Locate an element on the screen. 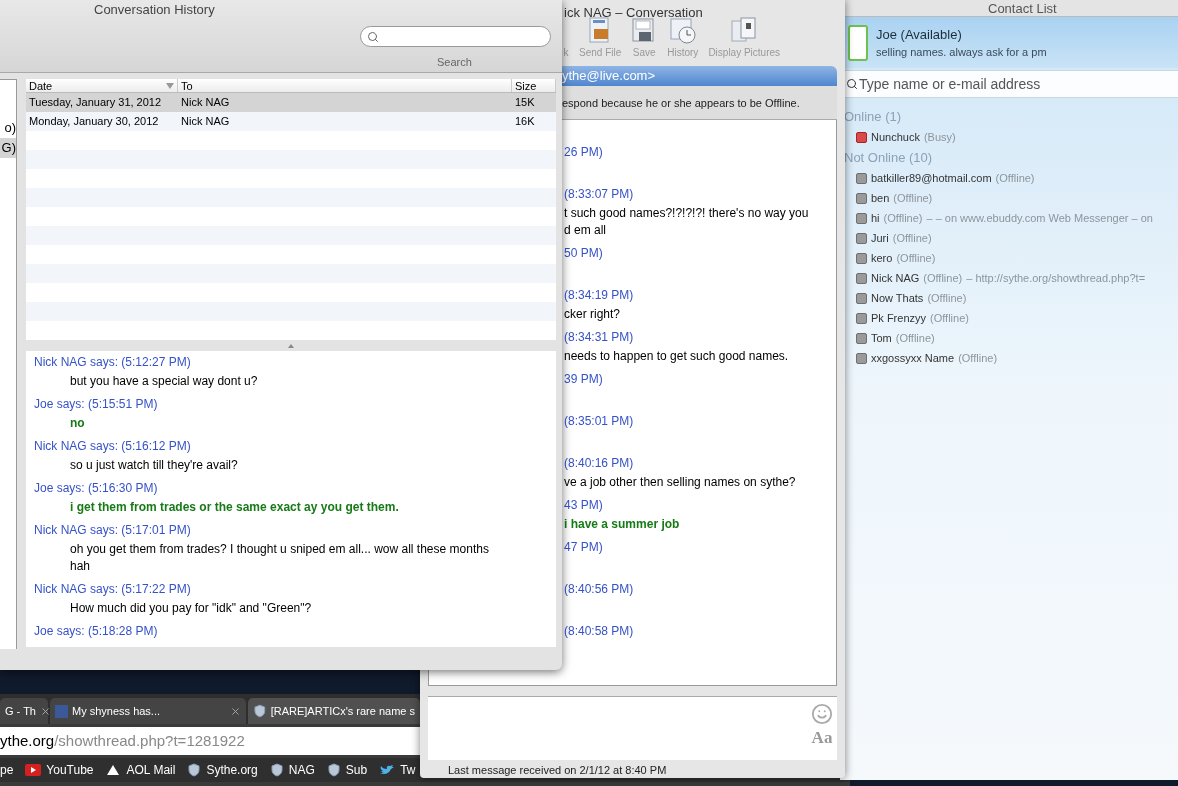 This screenshot has height=786, width=1178. message-header: 39 PM) is located at coordinates (583, 379).